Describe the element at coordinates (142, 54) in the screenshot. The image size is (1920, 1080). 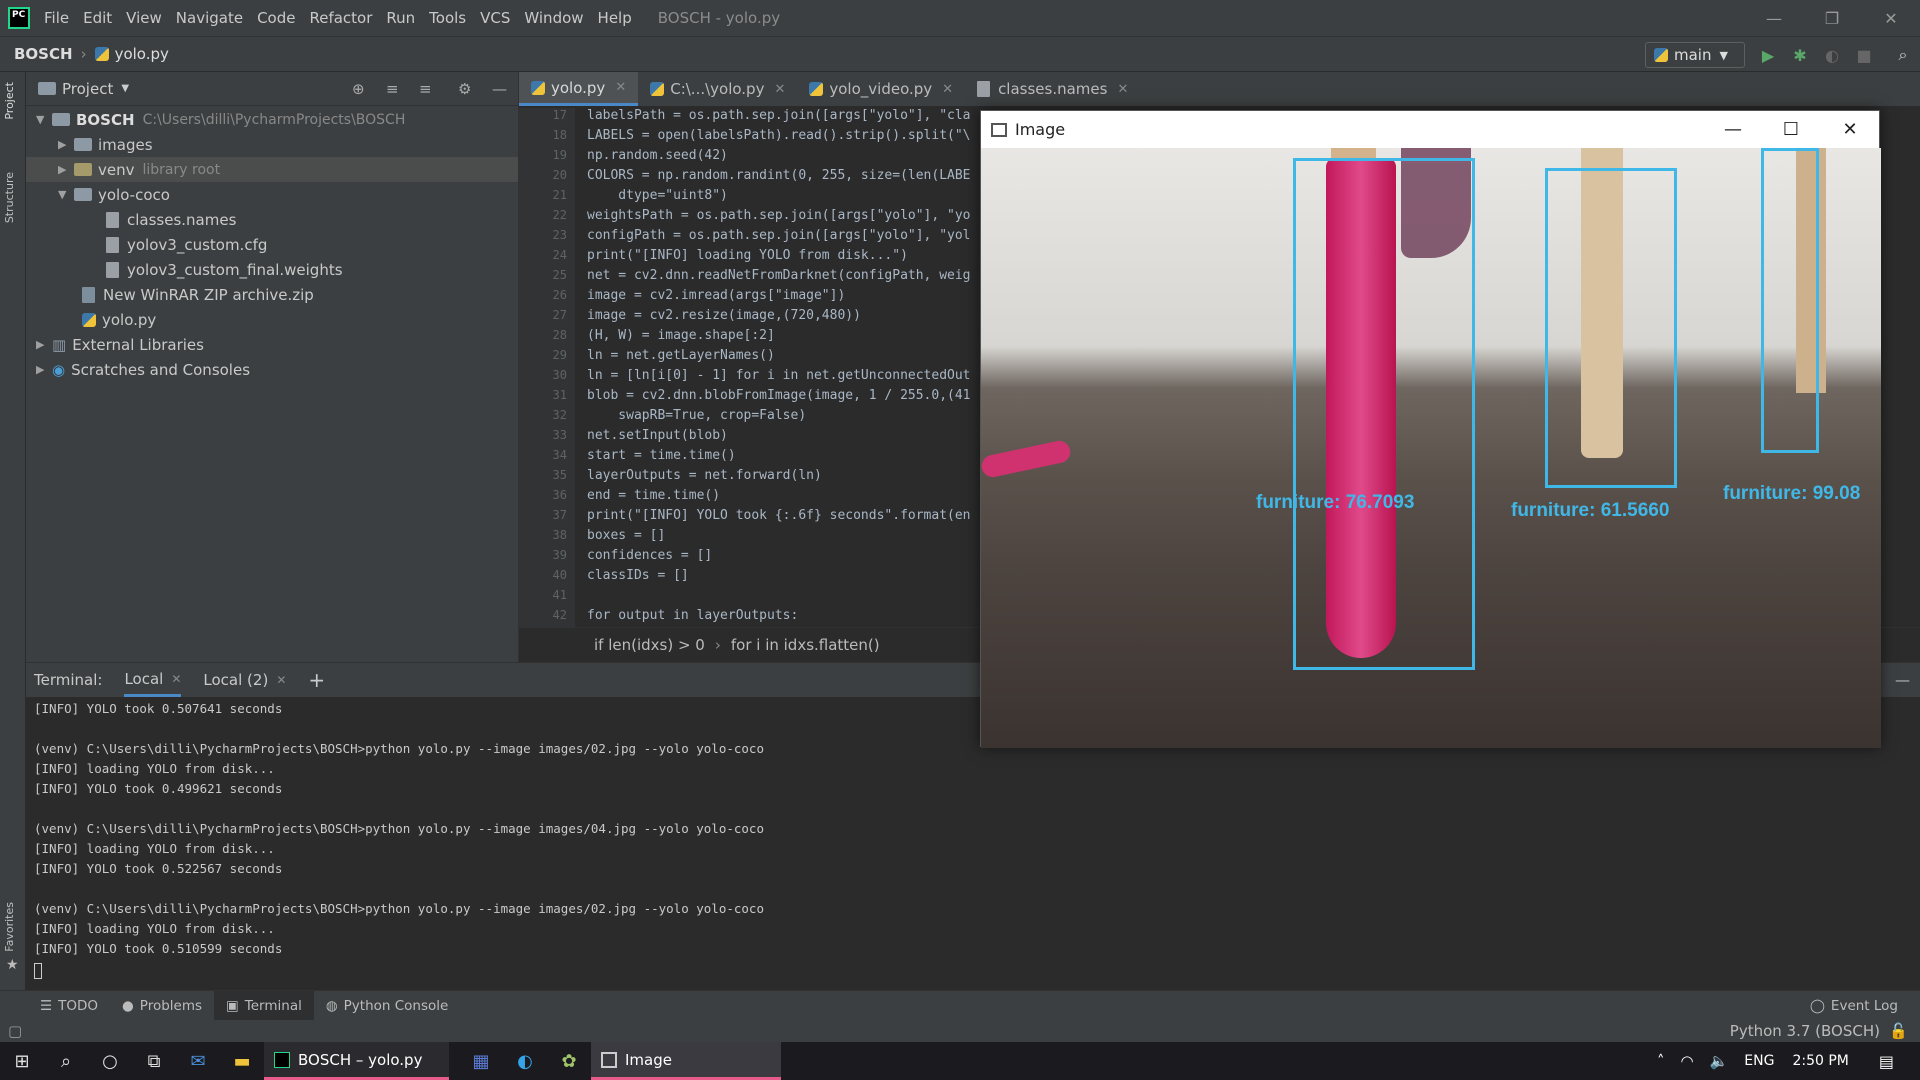
I see `breadcrumb-file: yolo.py` at that location.